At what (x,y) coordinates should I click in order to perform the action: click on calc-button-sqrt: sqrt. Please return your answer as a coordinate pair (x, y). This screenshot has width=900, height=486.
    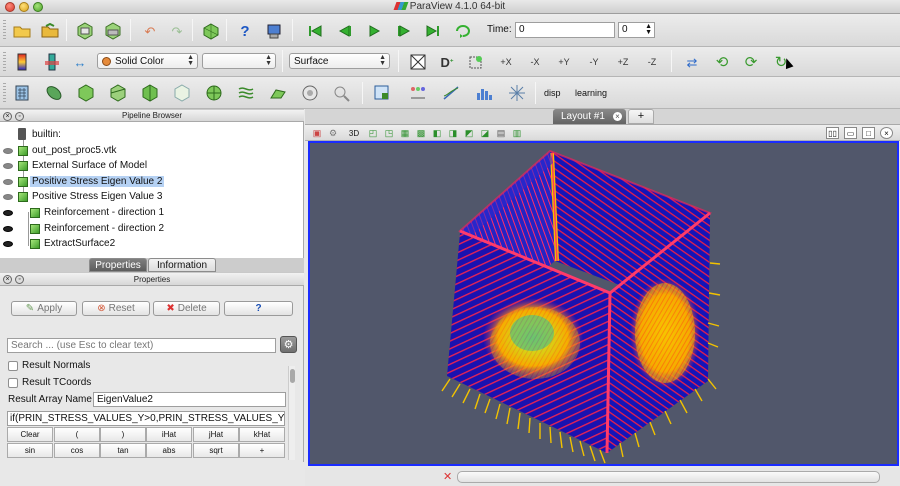
    Looking at the image, I should click on (216, 450).